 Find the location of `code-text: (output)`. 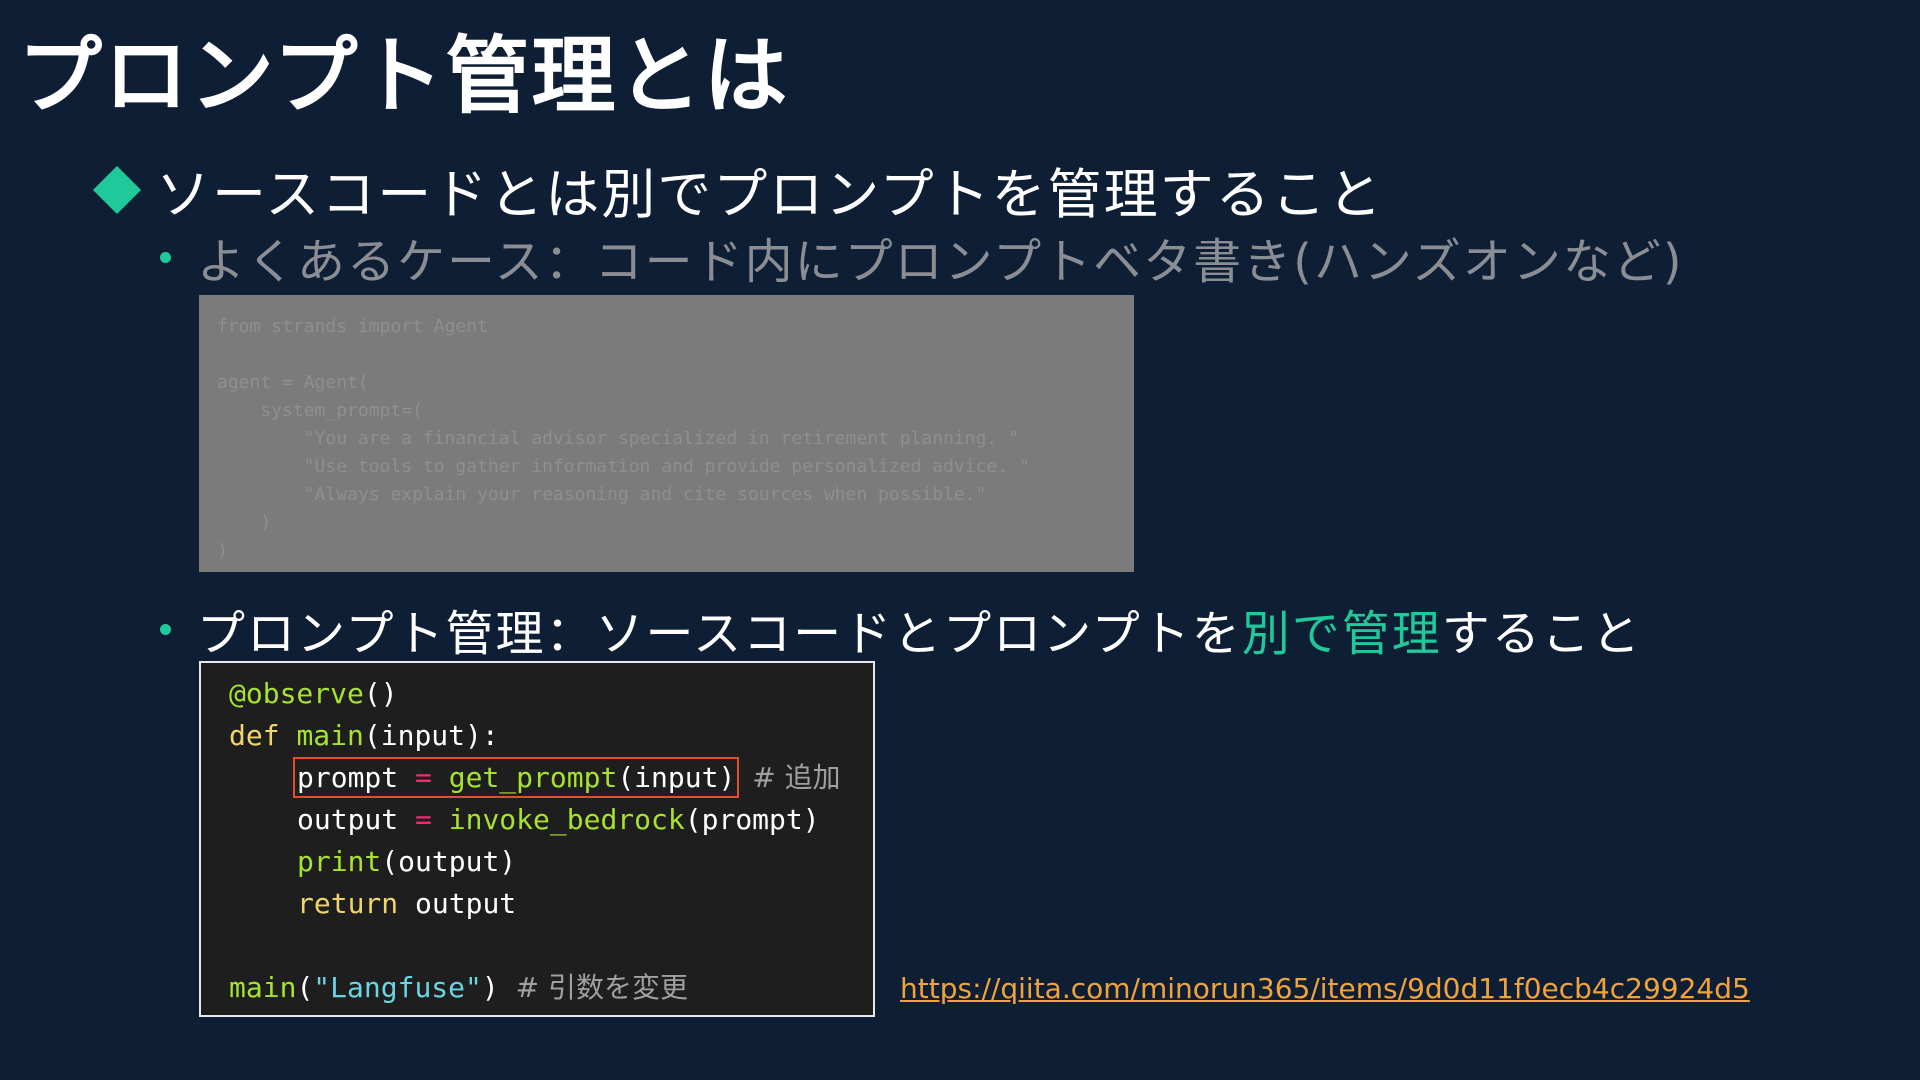

code-text: (output) is located at coordinates (449, 861).